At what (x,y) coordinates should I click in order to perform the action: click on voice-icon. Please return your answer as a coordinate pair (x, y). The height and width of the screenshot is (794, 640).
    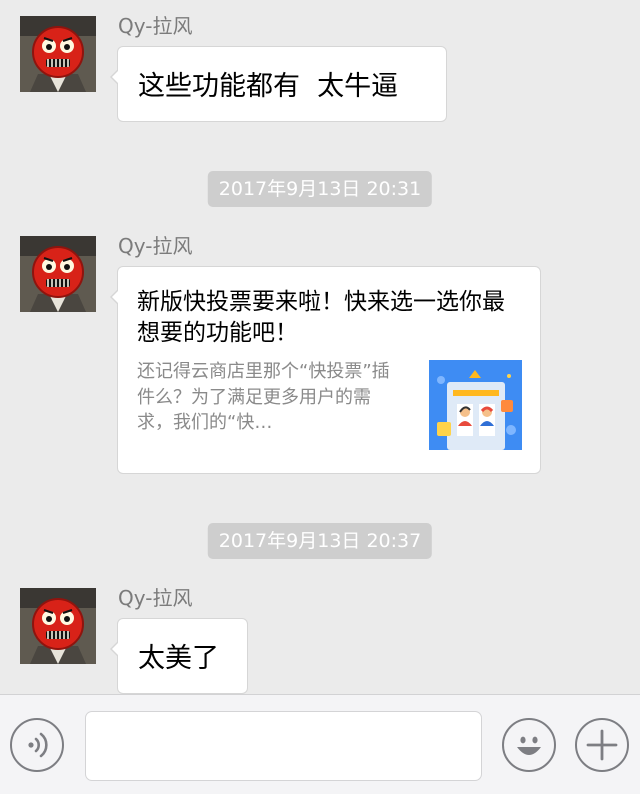
    Looking at the image, I should click on (38, 745).